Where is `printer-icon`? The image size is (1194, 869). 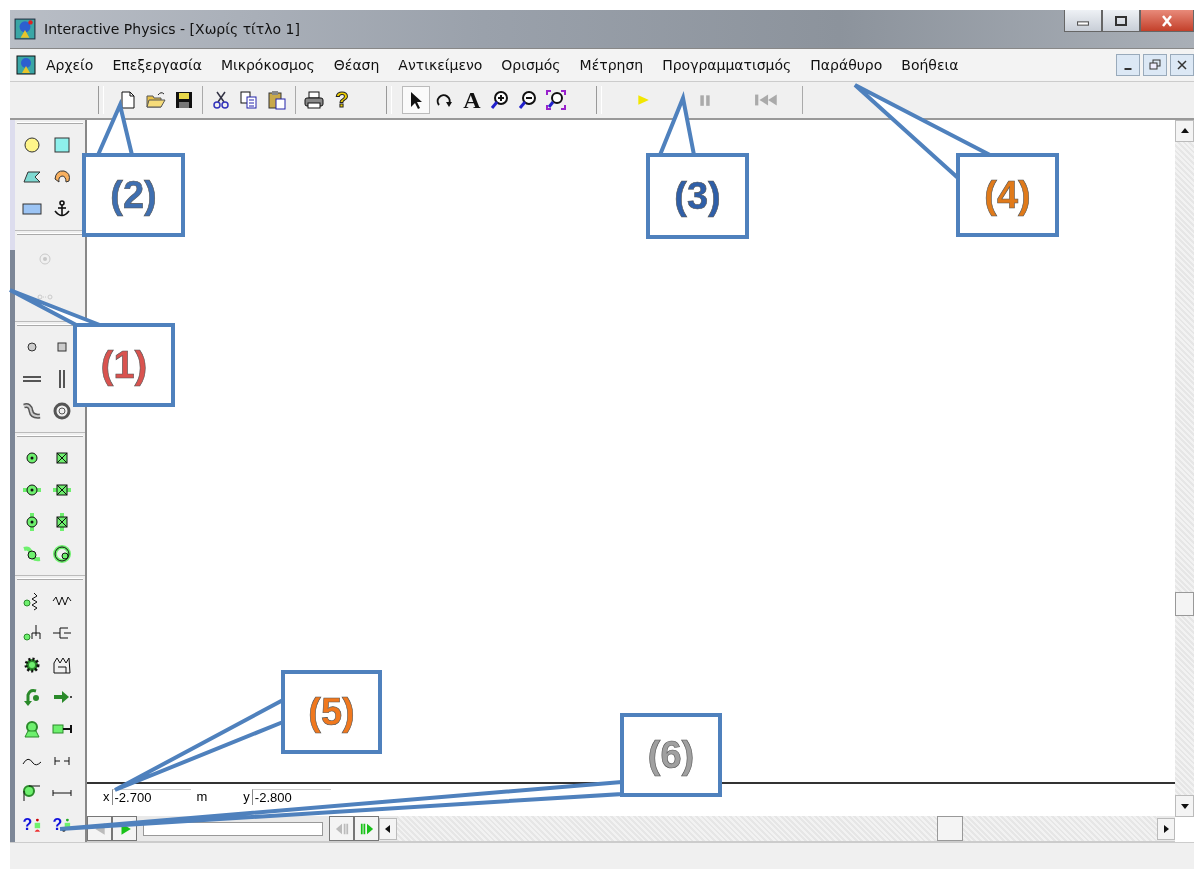
printer-icon is located at coordinates (314, 100).